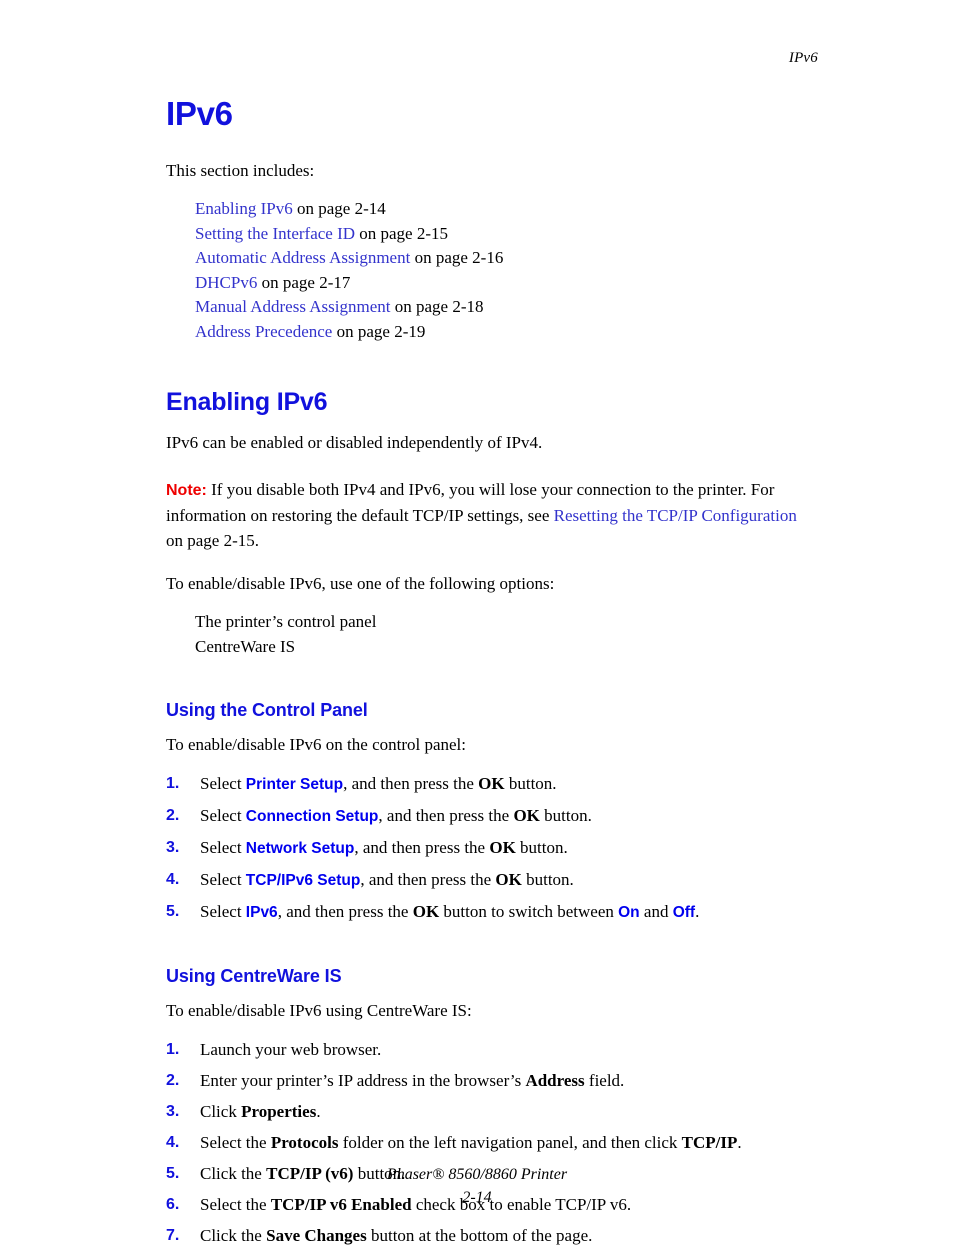 The height and width of the screenshot is (1254, 954). What do you see at coordinates (262, 912) in the screenshot?
I see `ui-term: IPv6` at bounding box center [262, 912].